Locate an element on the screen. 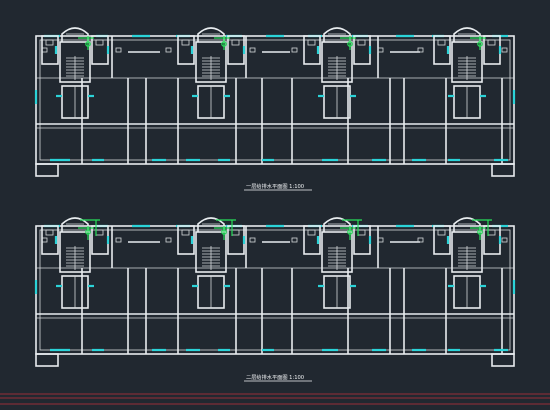 This screenshot has height=410, width=550. upper-plan-title-group: 一层给排水平面图 1:100 is located at coordinates (278, 186).